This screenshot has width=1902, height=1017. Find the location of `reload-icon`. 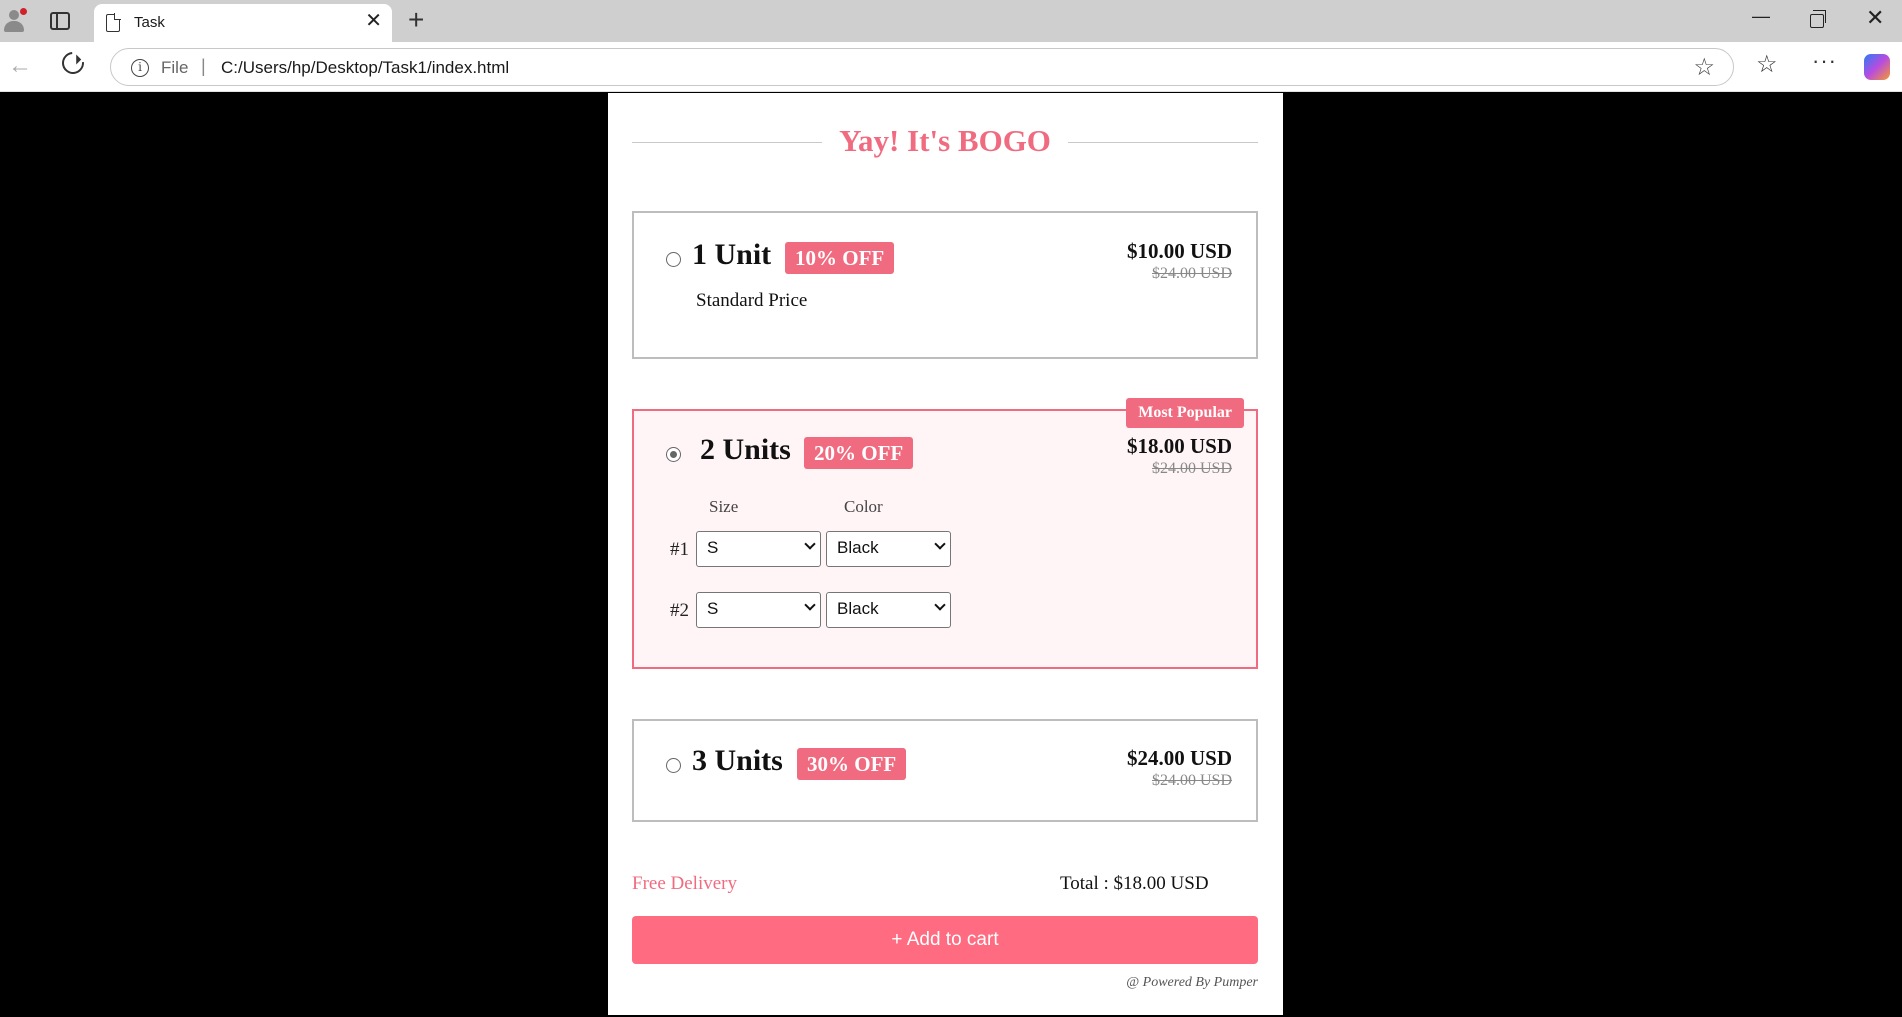

reload-icon is located at coordinates (73, 63).